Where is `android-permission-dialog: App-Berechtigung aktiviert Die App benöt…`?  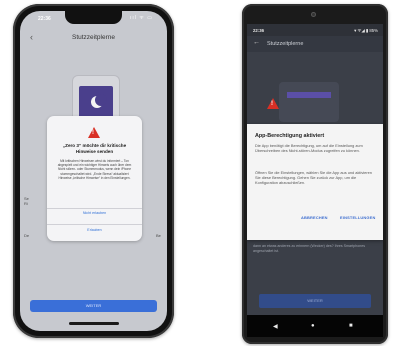
android-permission-dialog: App-Berechtigung aktiviert Die App benöt… is located at coordinates (315, 182).